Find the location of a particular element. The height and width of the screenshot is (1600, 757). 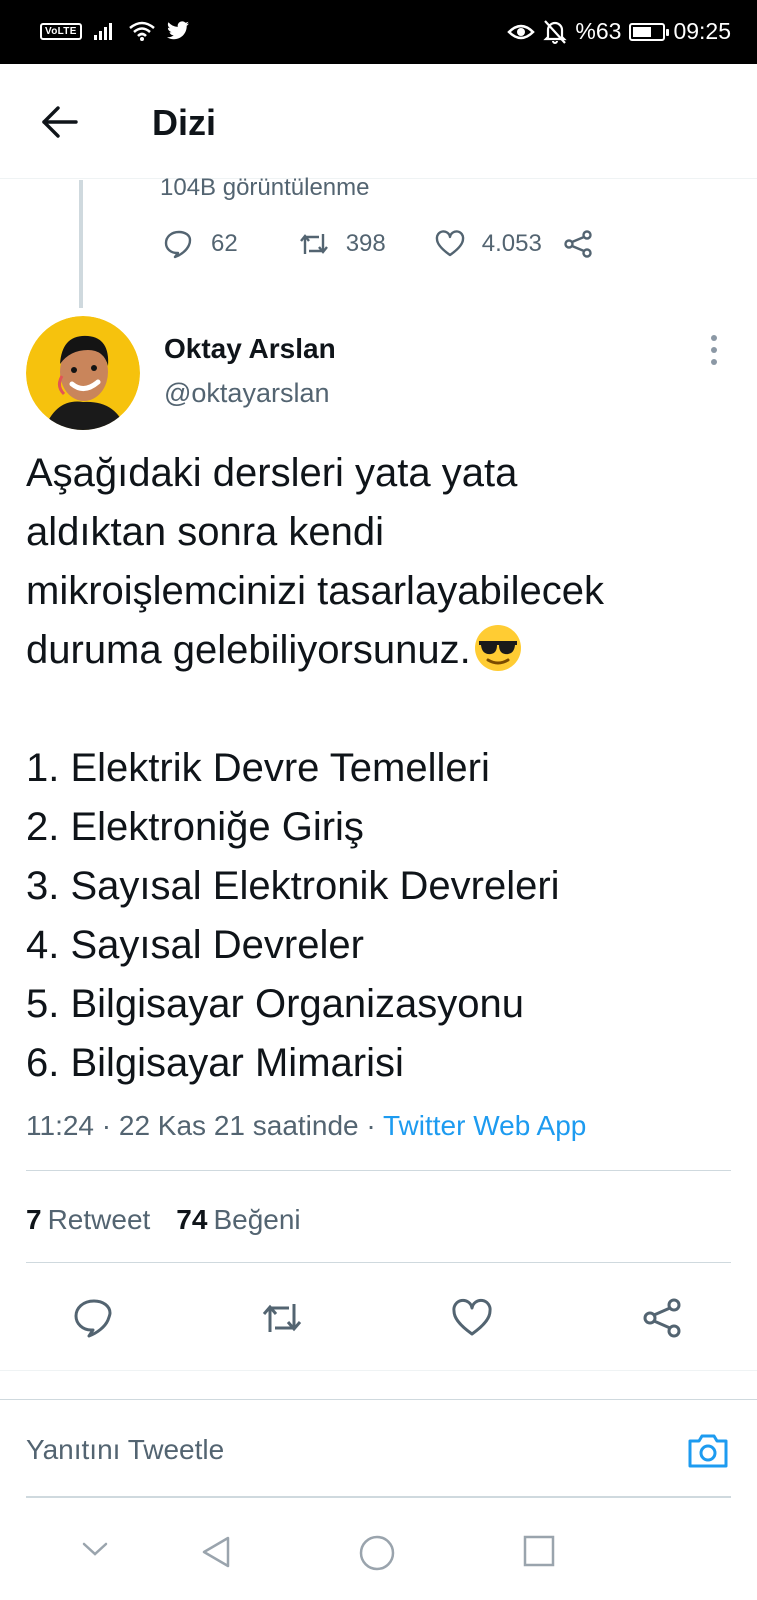

tweet-action-bar is located at coordinates (378, 1320).